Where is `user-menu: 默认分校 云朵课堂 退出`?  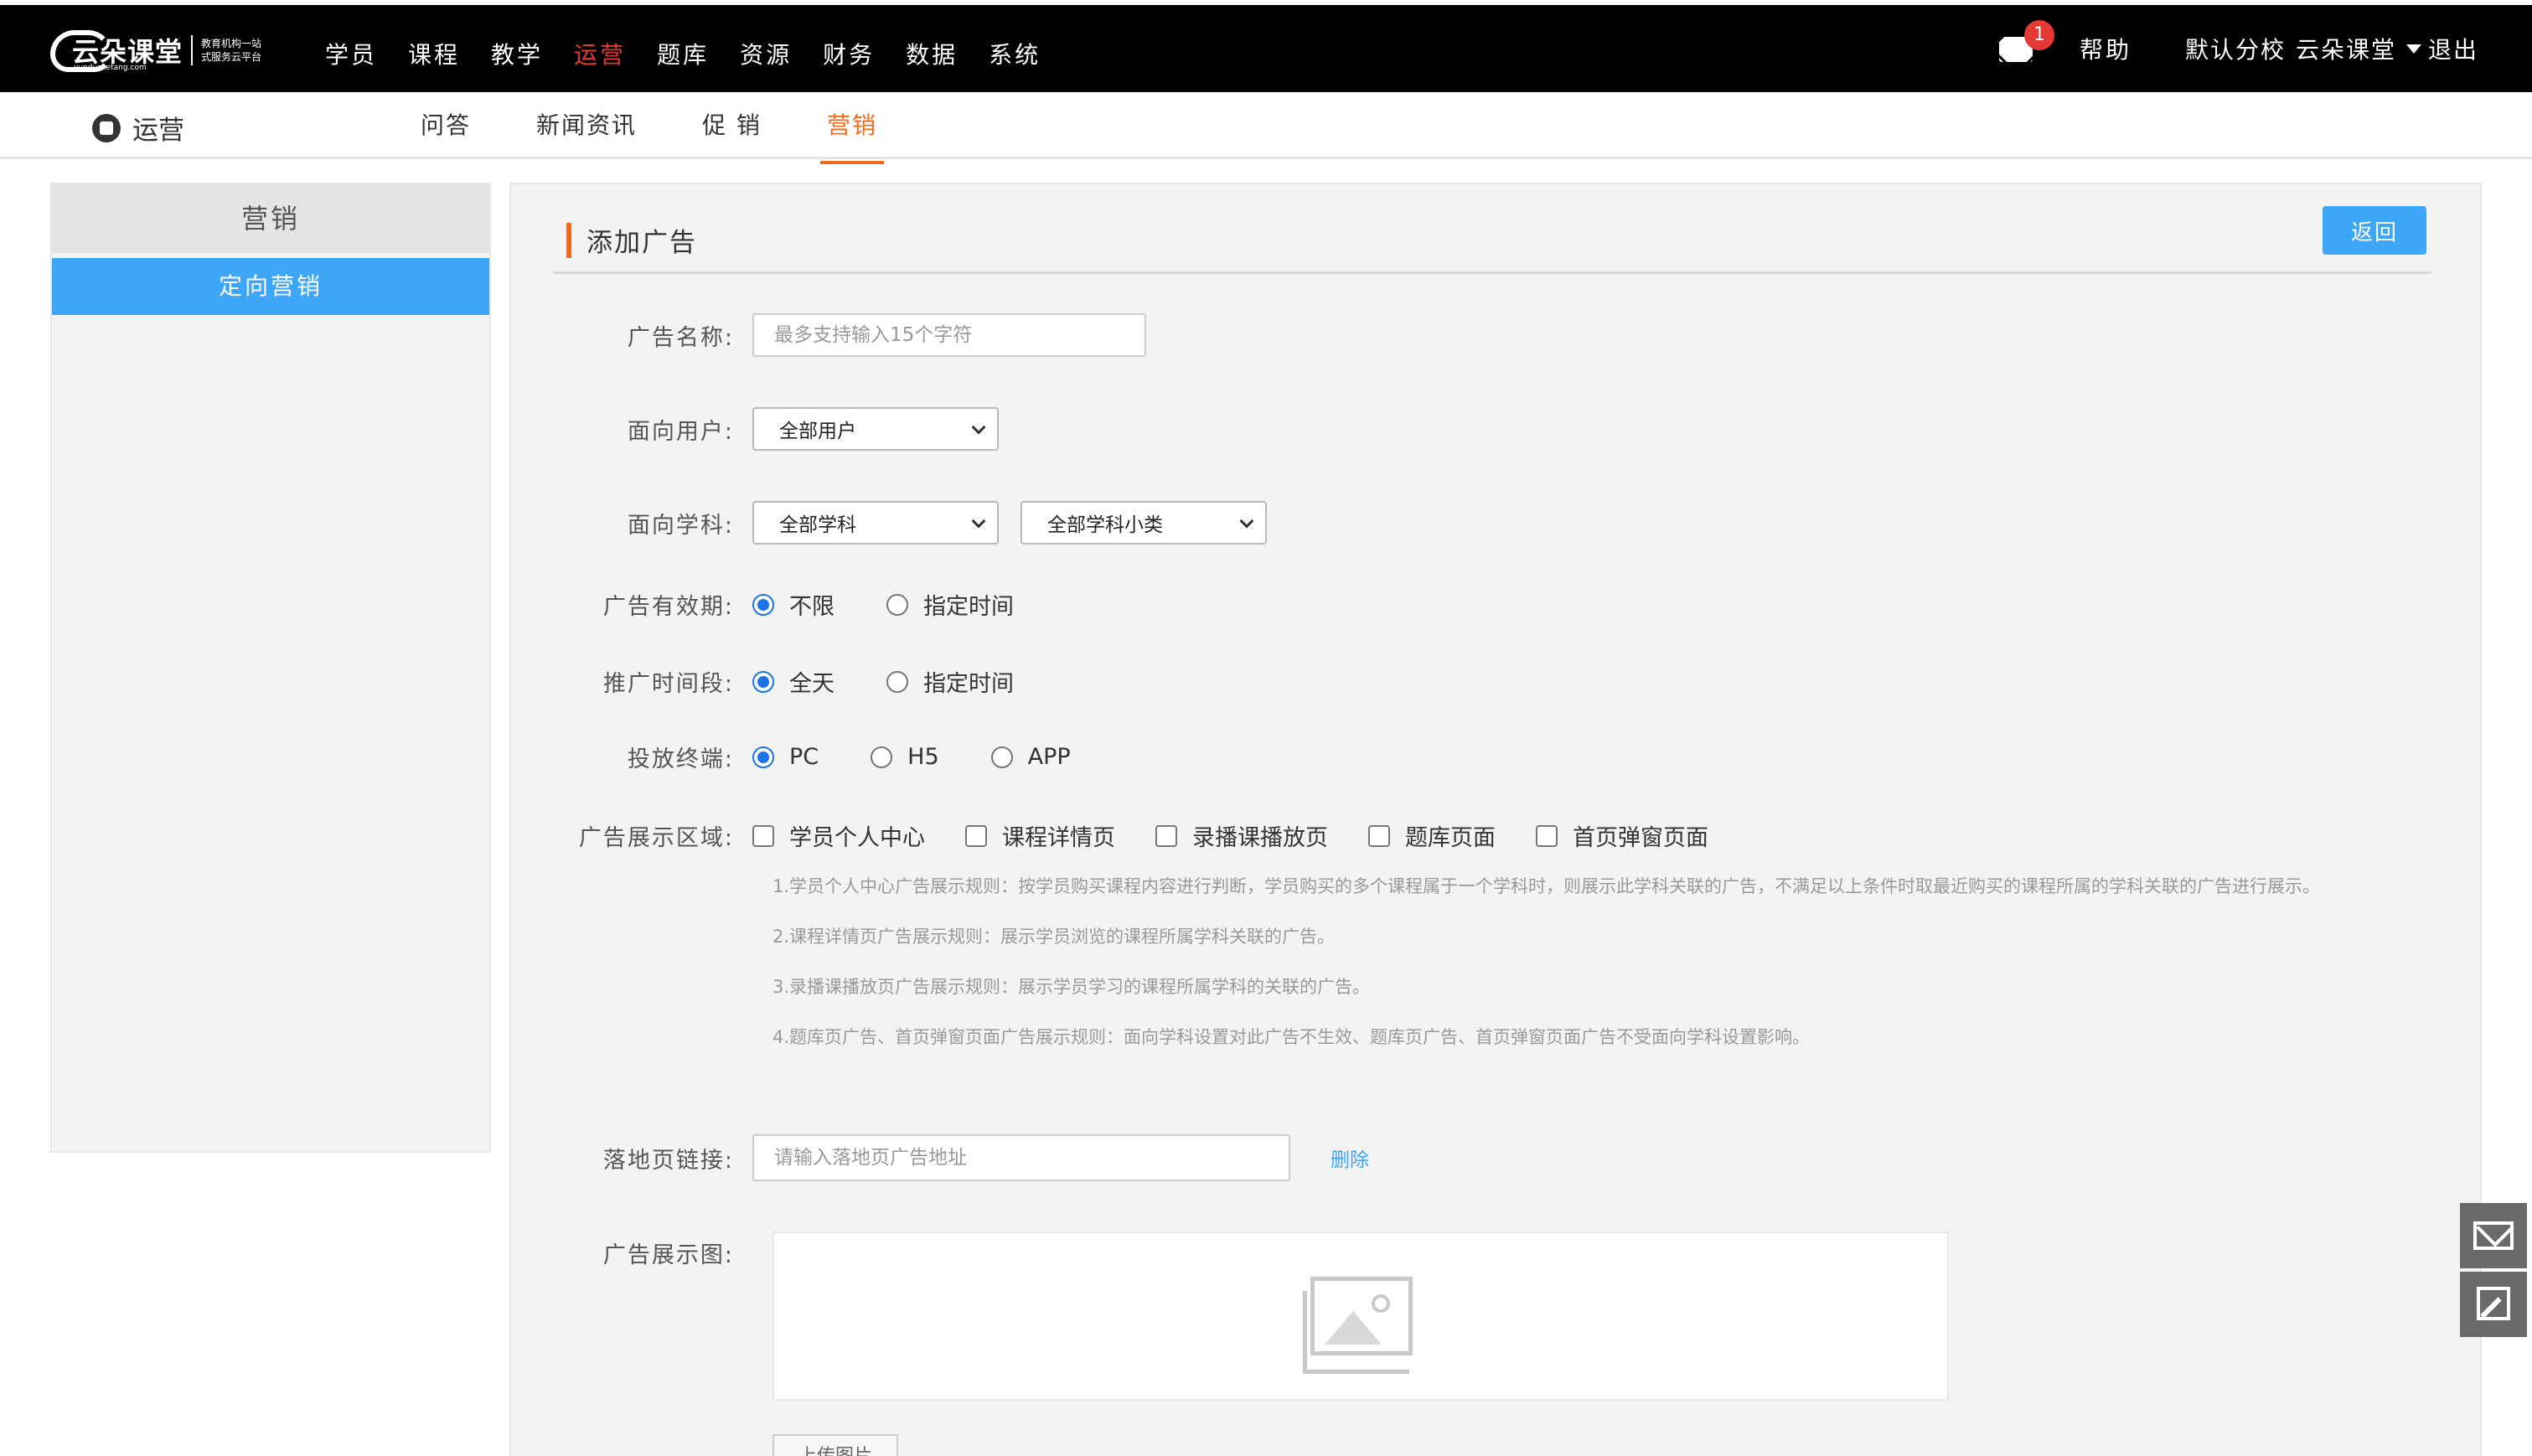
user-menu: 默认分校 云朵课堂 退出 is located at coordinates (2331, 48).